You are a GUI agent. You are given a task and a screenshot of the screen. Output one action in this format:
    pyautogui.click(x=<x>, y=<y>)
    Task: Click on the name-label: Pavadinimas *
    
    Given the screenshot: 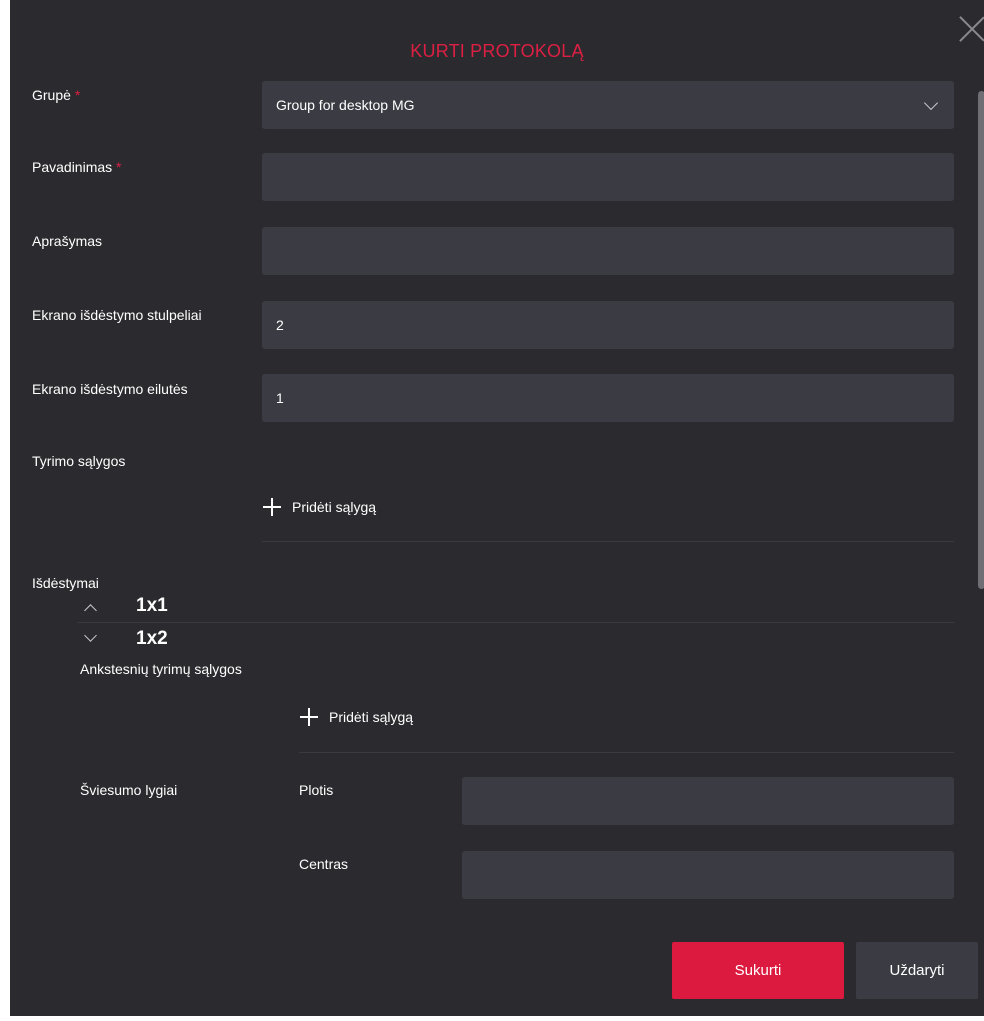 What is the action you would take?
    pyautogui.click(x=77, y=167)
    